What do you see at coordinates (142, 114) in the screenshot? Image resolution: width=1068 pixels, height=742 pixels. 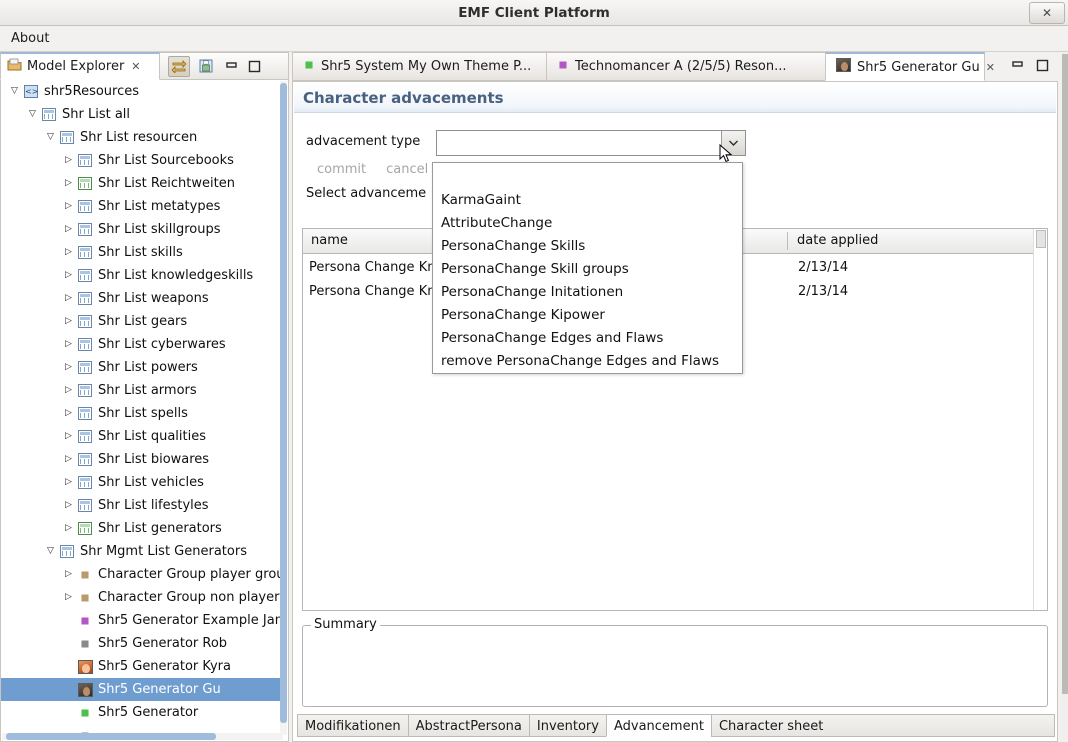 I see `tree-item: ▽ Shr List all` at bounding box center [142, 114].